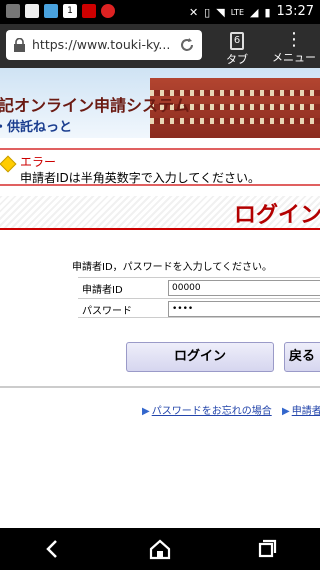 This screenshot has height=570, width=320. Describe the element at coordinates (302, 357) in the screenshot. I see `back-button: 戻る` at that location.